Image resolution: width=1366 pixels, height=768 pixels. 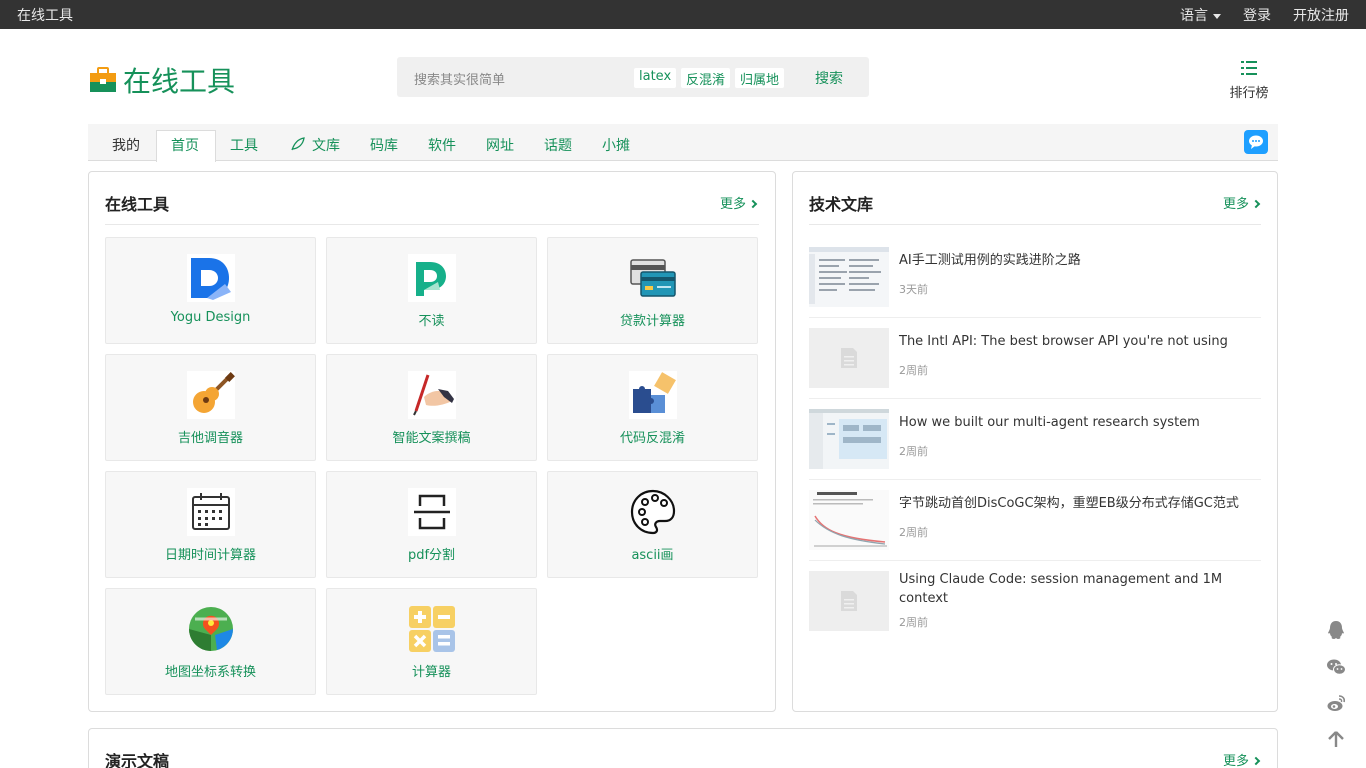 I want to click on map-pin-icon, so click(x=211, y=629).